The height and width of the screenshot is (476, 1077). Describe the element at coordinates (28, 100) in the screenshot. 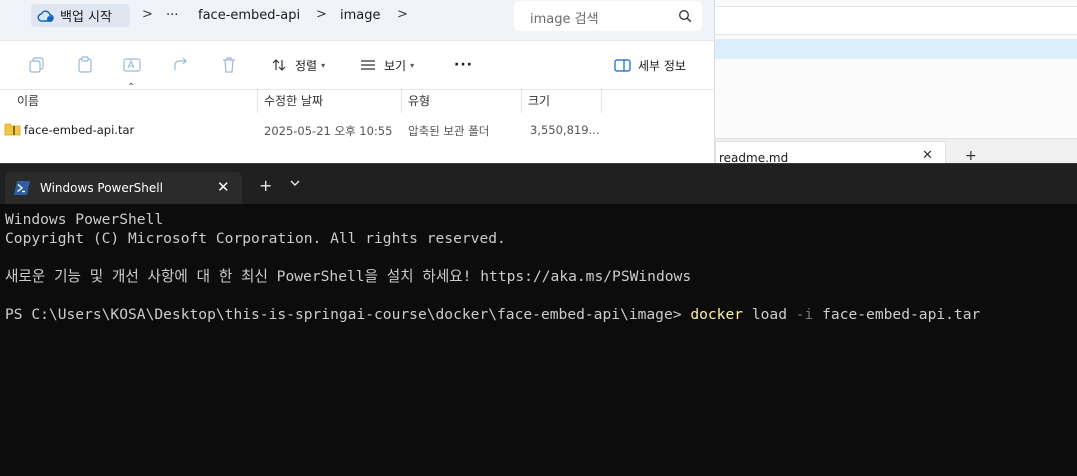

I see `column-header-name: 이름` at that location.